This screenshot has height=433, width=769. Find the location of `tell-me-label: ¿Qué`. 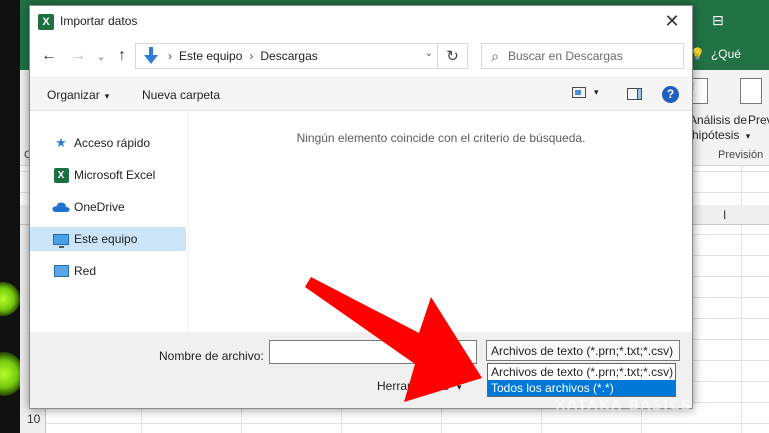

tell-me-label: ¿Qué is located at coordinates (725, 54).